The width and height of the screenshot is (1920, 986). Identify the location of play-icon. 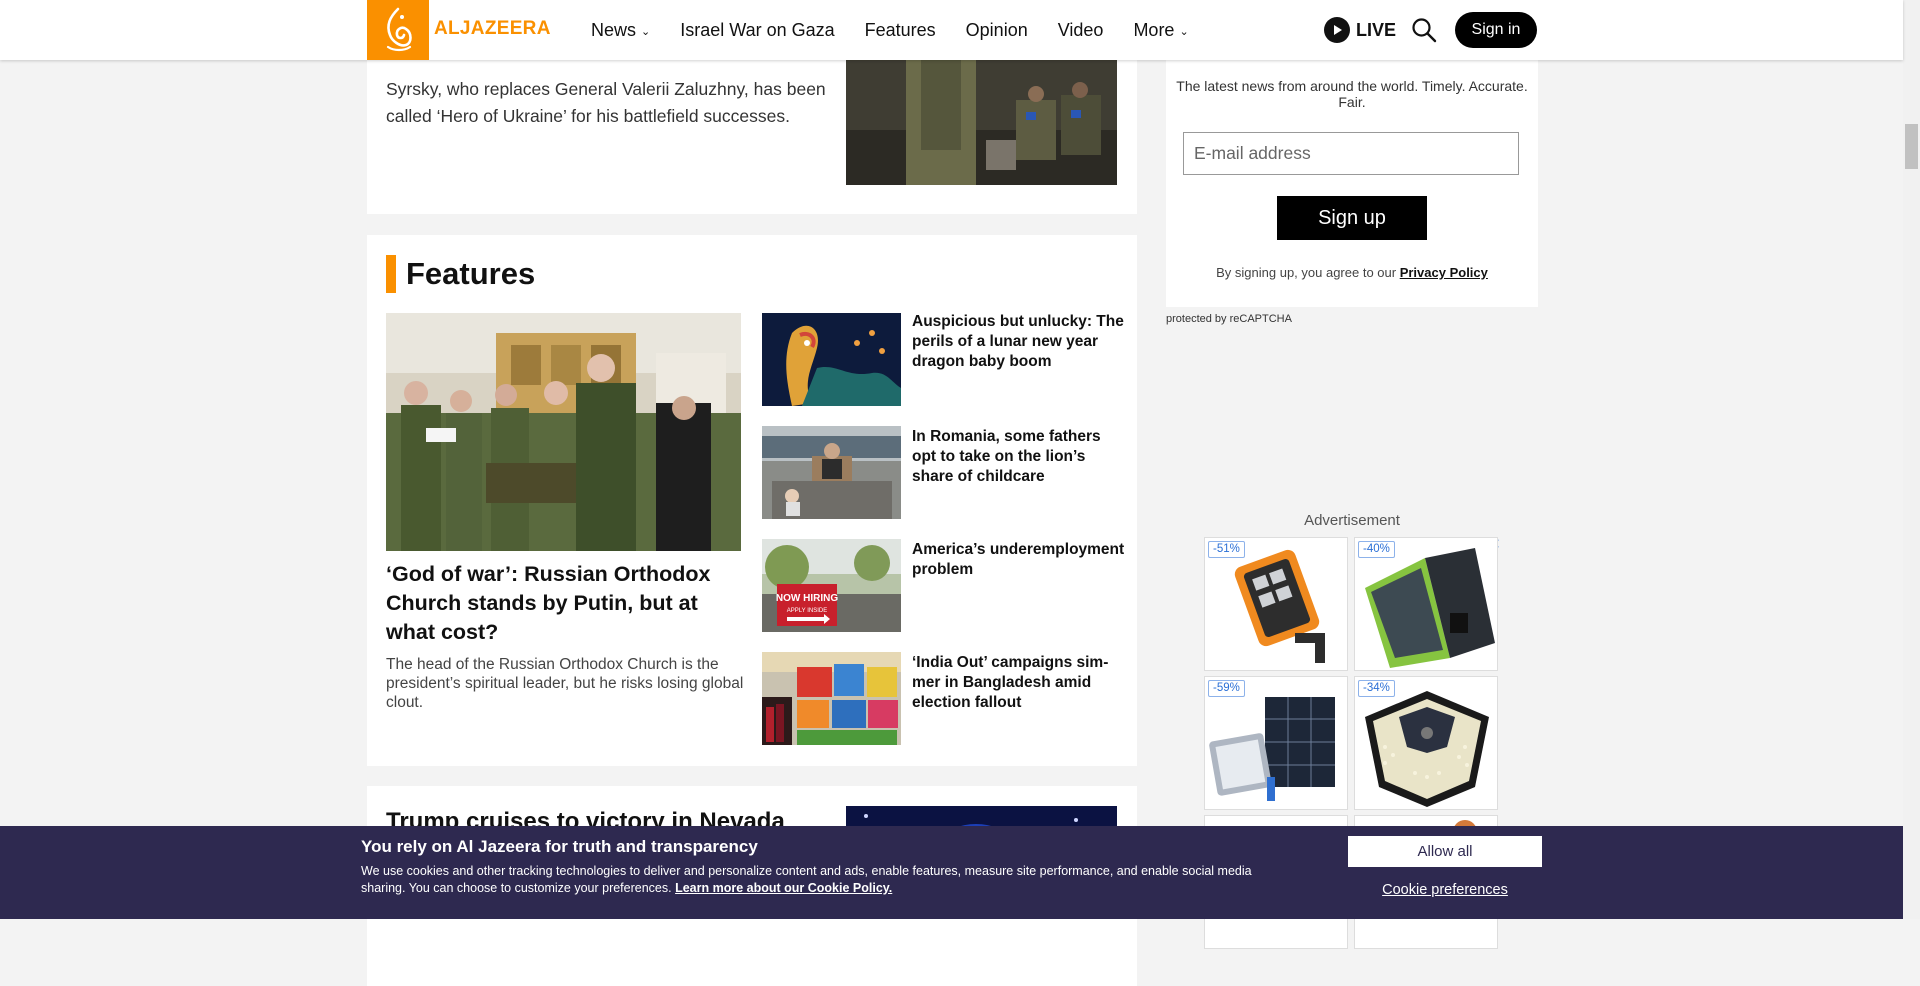
(1337, 30).